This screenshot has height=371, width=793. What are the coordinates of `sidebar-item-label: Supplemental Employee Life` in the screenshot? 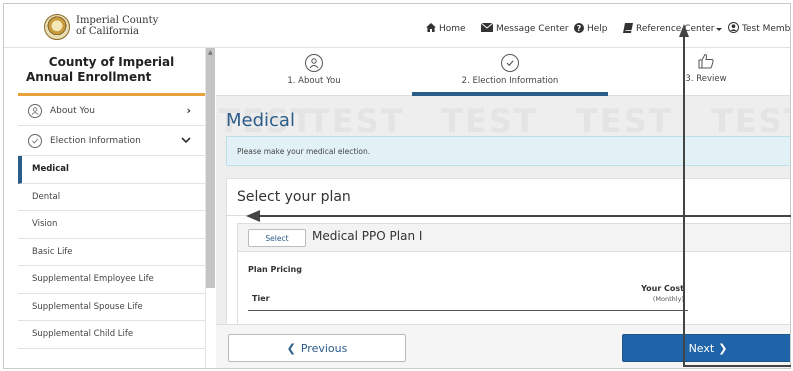 It's located at (93, 279).